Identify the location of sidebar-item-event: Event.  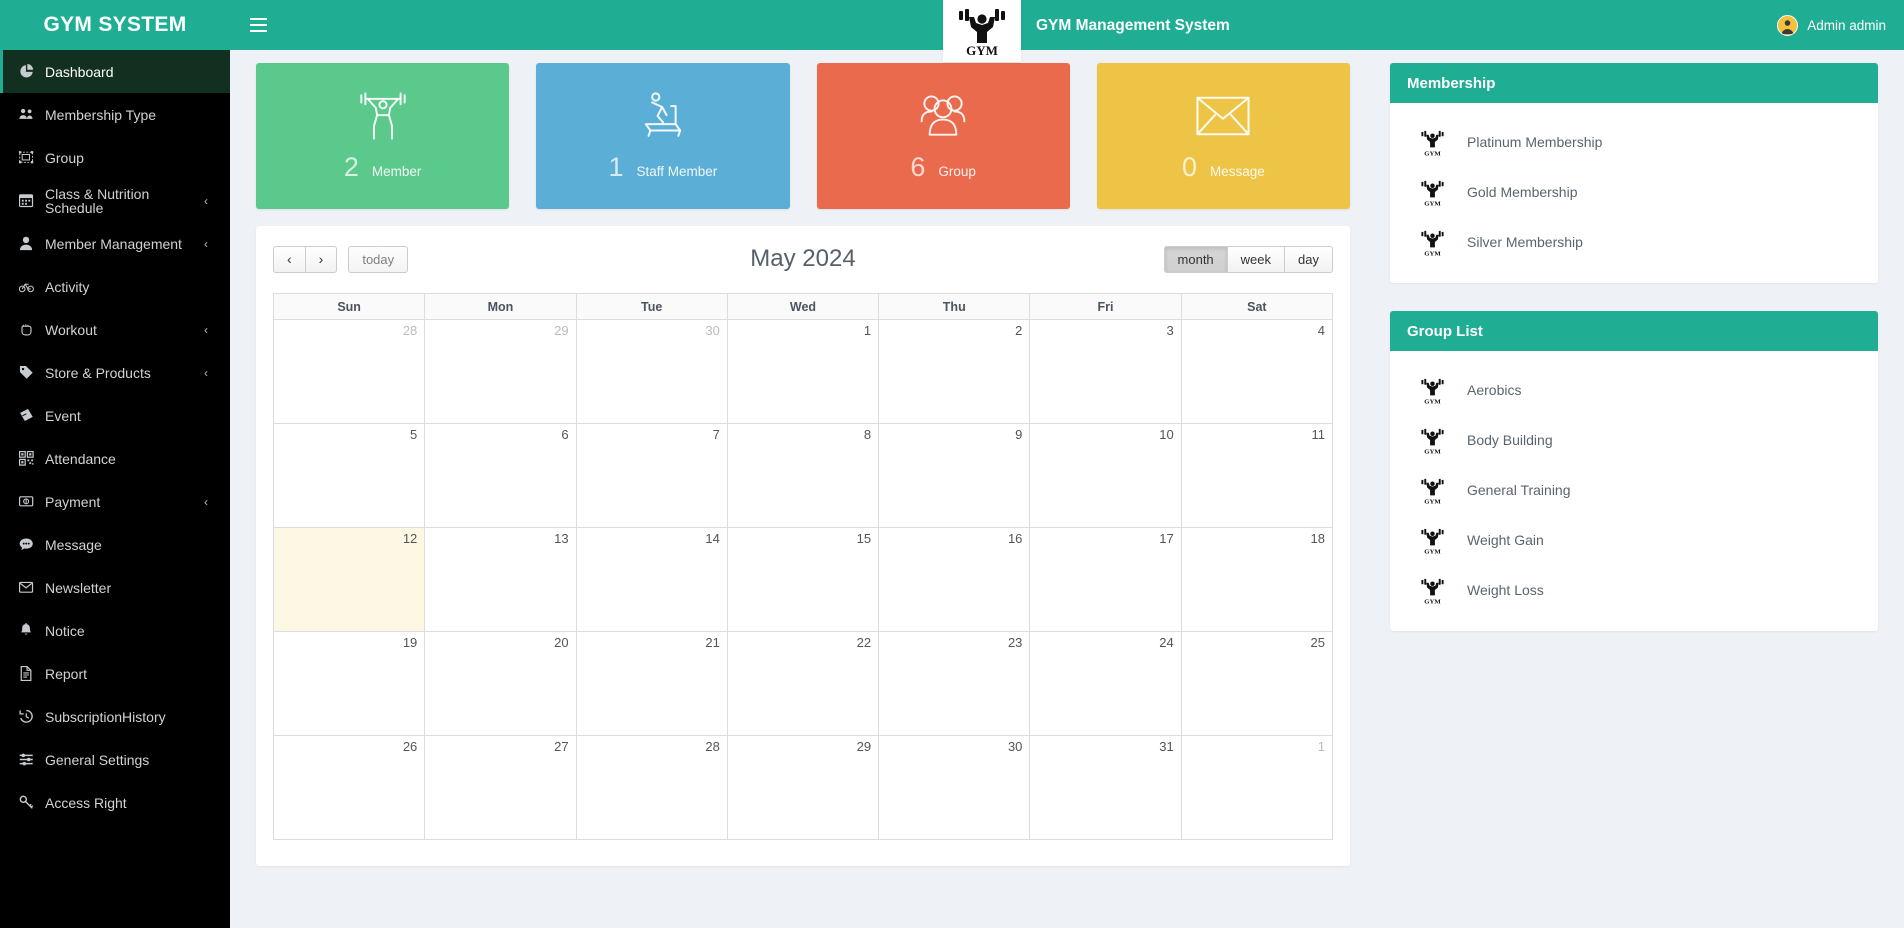
(115, 415).